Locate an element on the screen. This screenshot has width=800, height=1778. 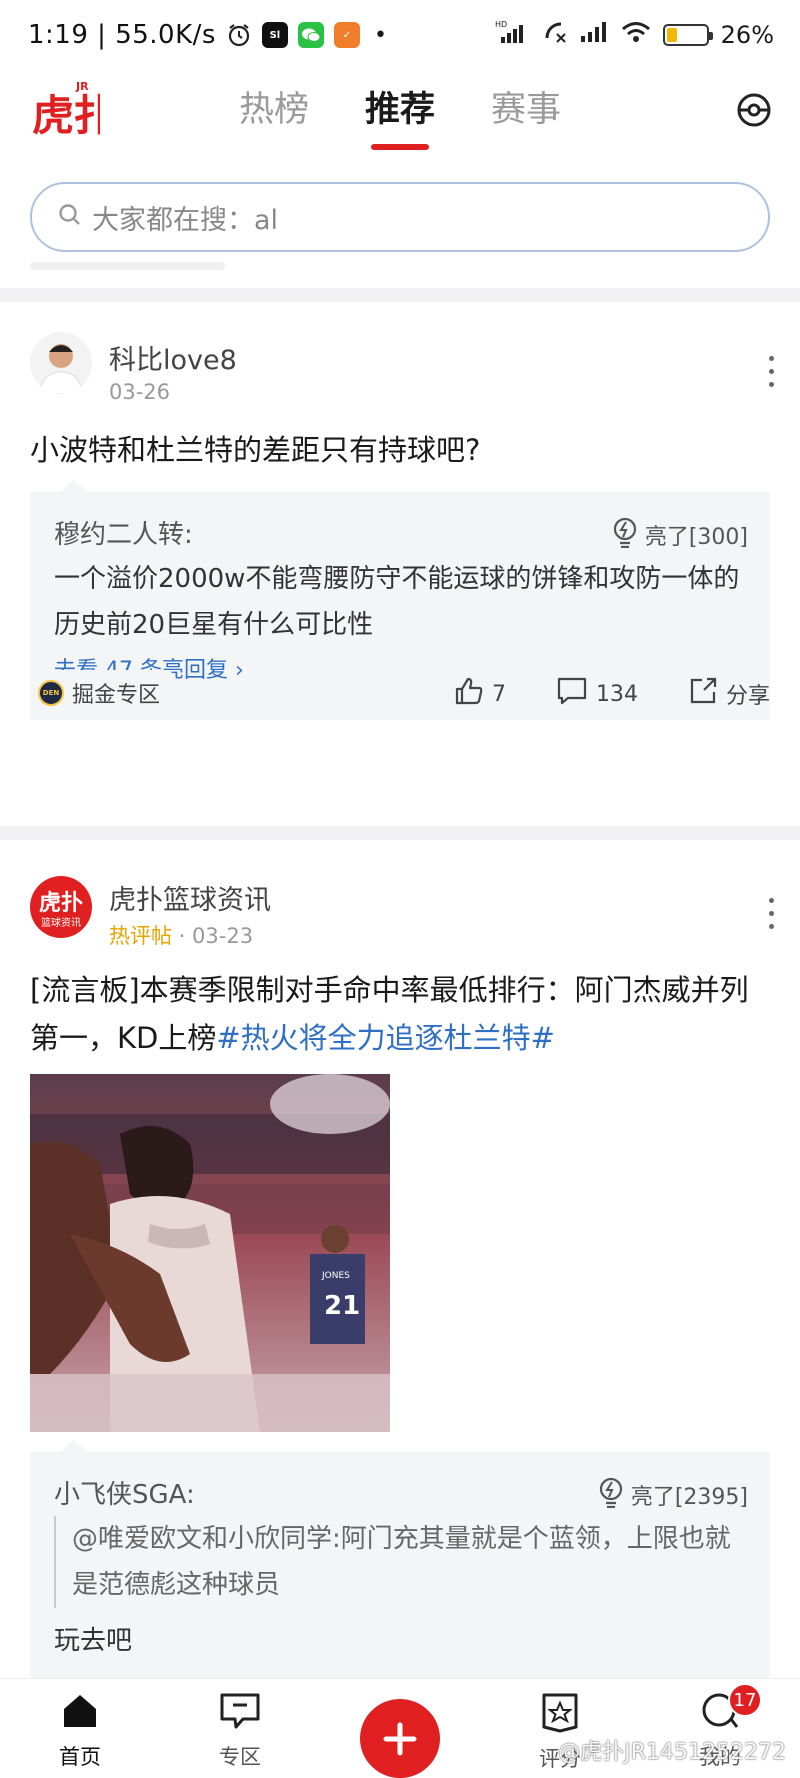
plus-icon is located at coordinates (400, 1738).